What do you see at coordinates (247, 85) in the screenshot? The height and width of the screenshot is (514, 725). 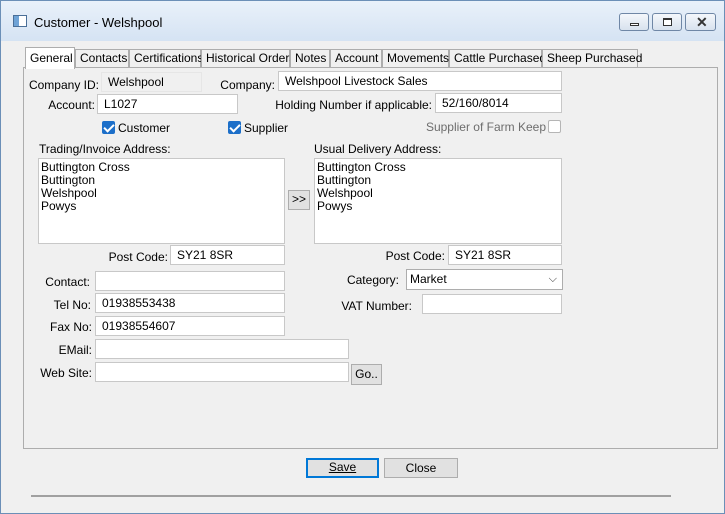 I see `company-label: Company:` at bounding box center [247, 85].